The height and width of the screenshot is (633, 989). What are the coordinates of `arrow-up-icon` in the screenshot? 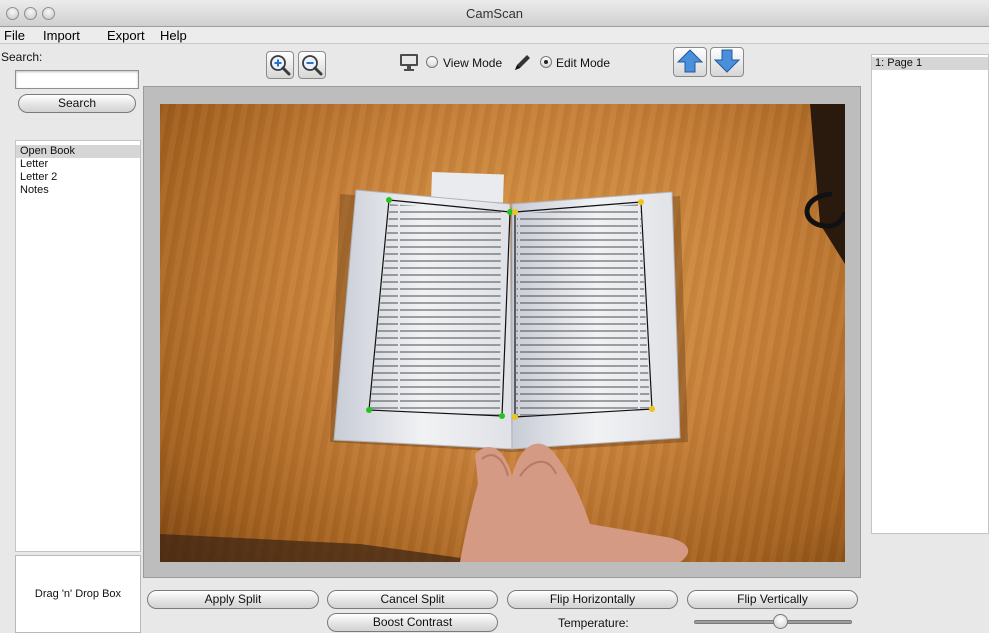 It's located at (690, 61).